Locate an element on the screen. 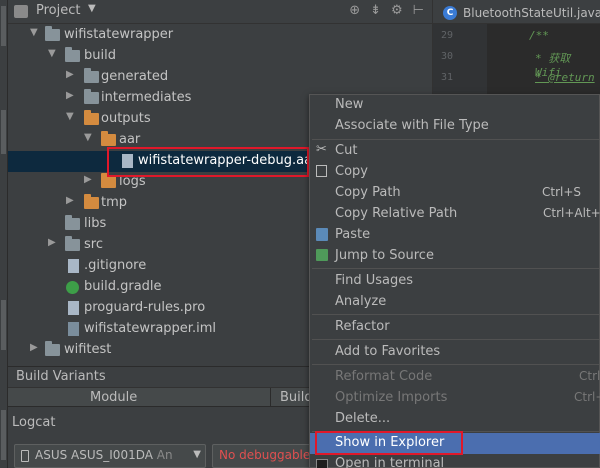 Image resolution: width=600 pixels, height=468 pixels. menu-item-new: New is located at coordinates (455, 105).